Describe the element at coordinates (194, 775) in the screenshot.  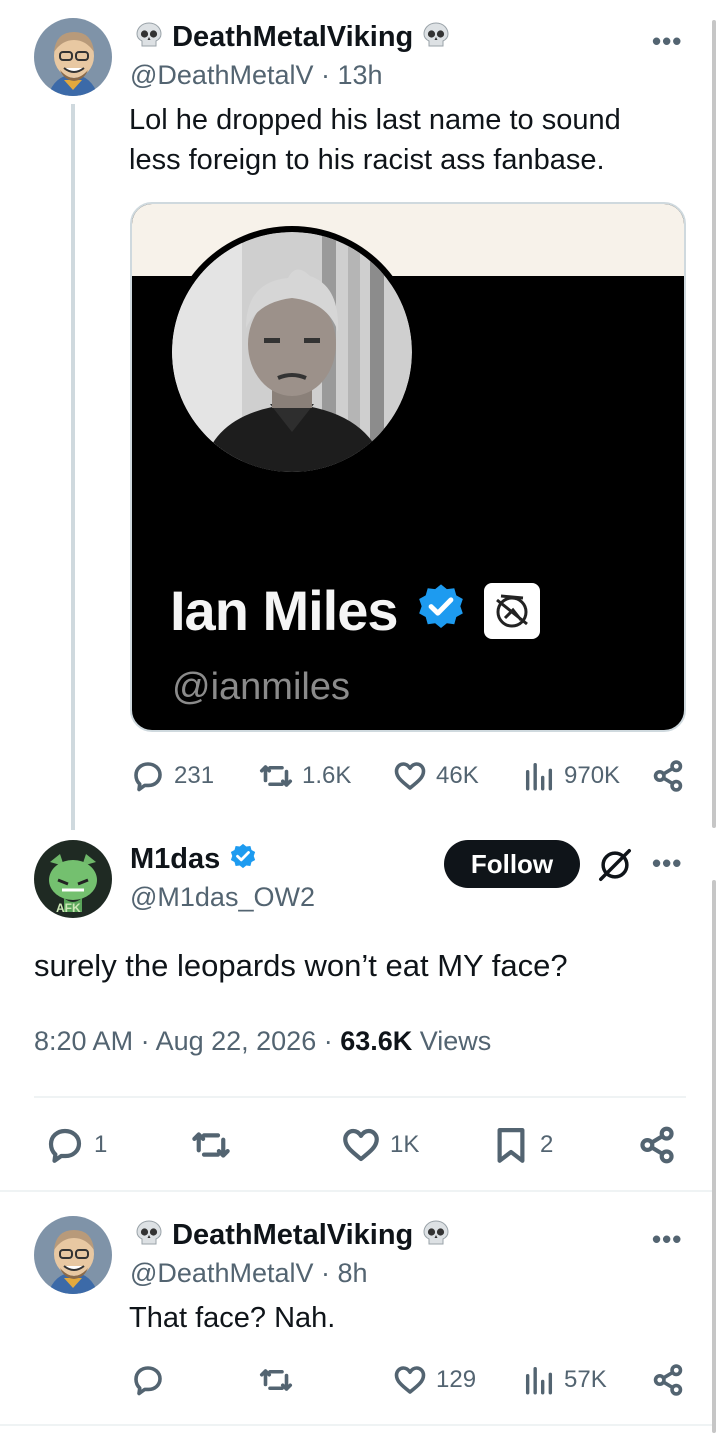
I see `reply-count: 231` at that location.